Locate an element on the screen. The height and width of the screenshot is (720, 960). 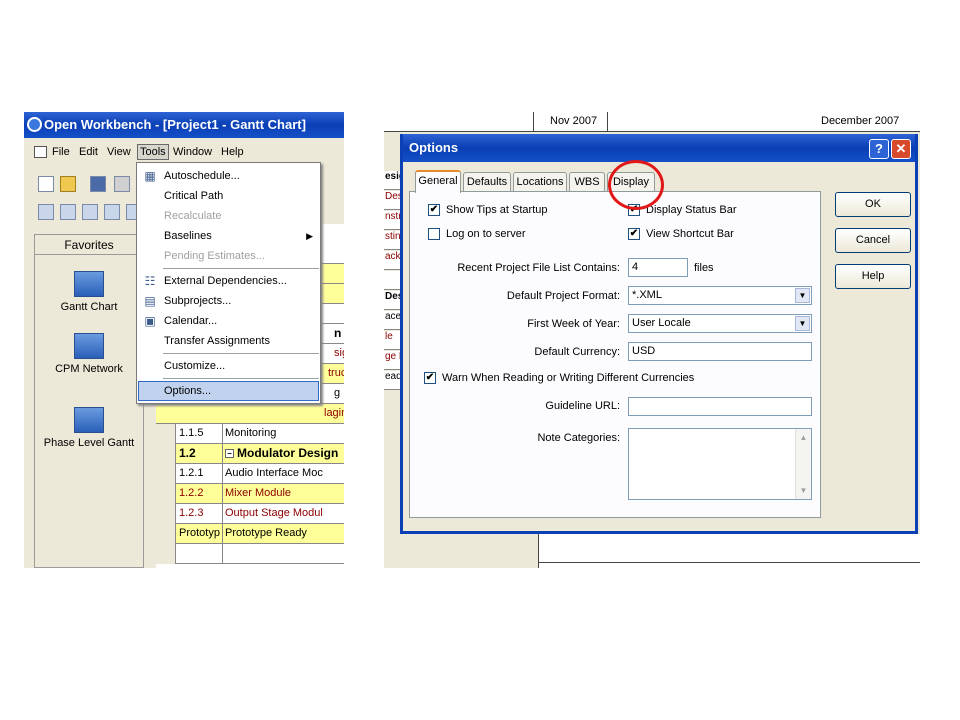
resource-icon is located at coordinates (112, 212).